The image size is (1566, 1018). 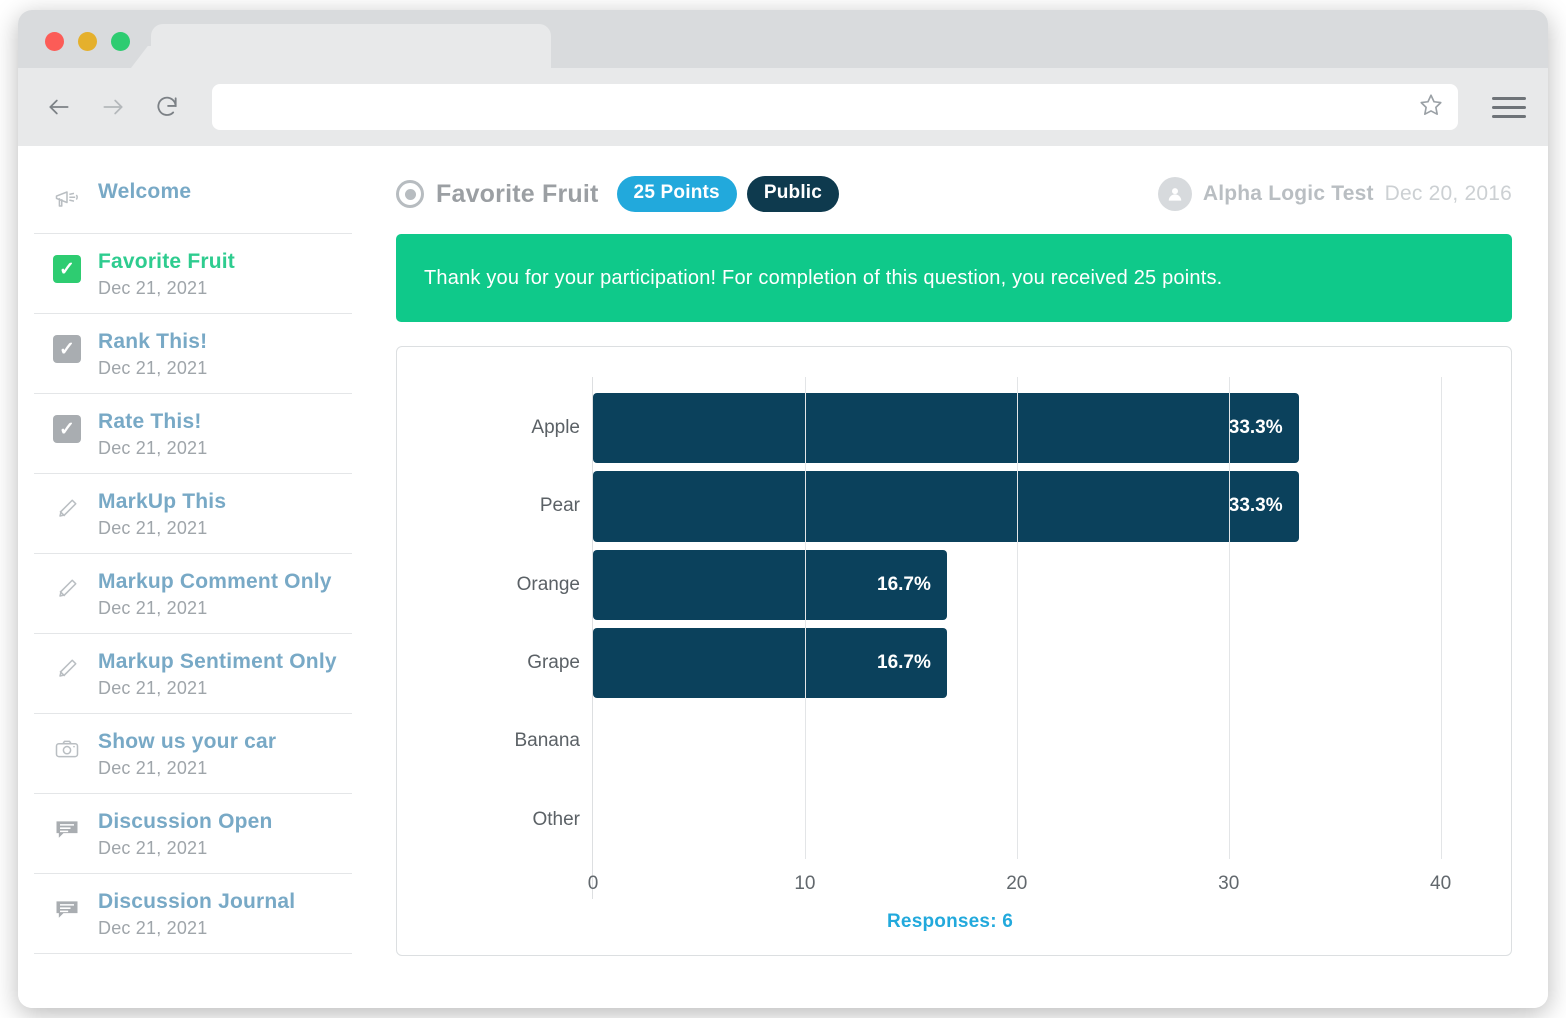 I want to click on camera-icon, so click(x=67, y=749).